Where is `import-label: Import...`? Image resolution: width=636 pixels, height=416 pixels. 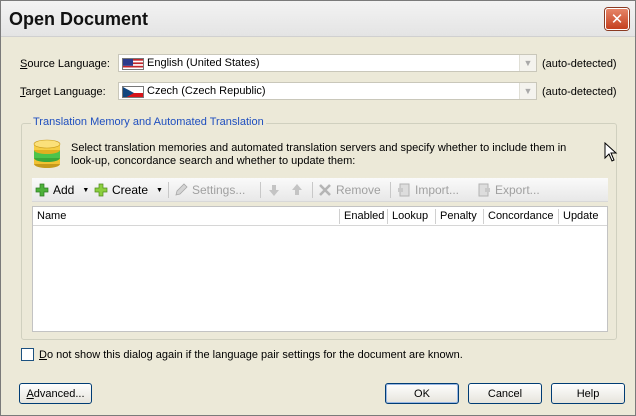 import-label: Import... is located at coordinates (437, 190).